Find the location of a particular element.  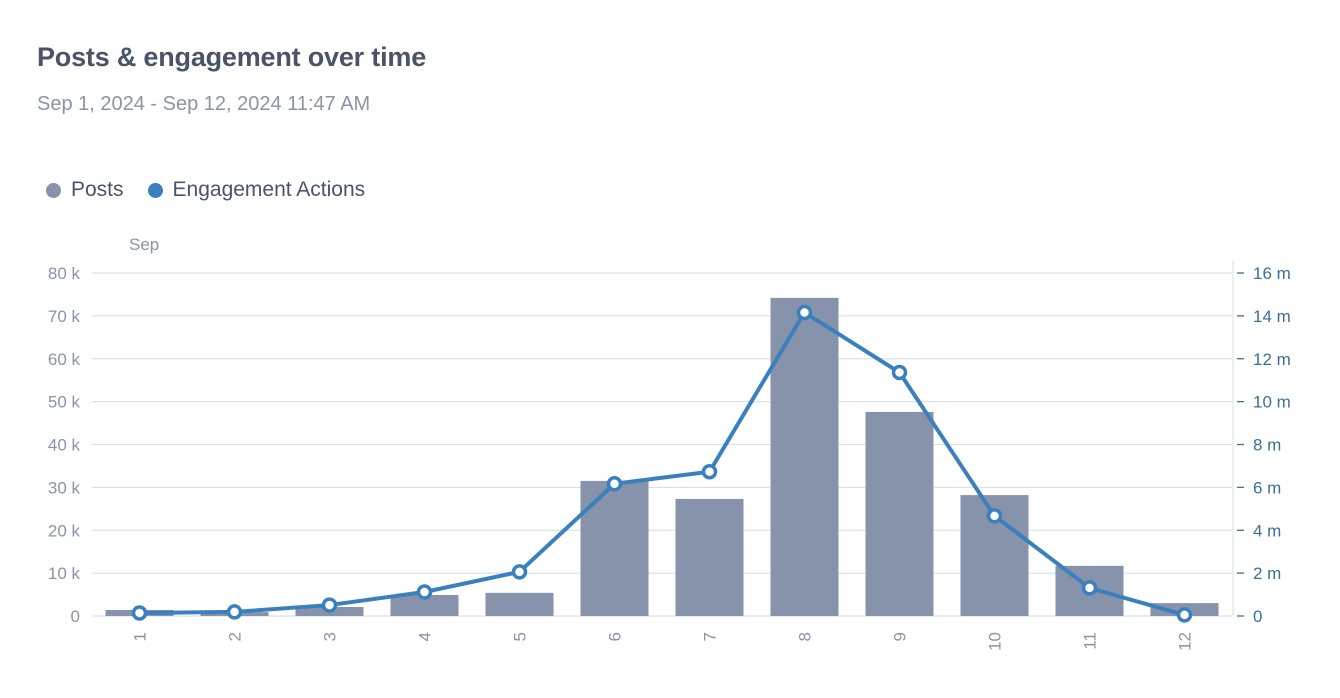

right-y-tick-label: 6 m is located at coordinates (1267, 487).